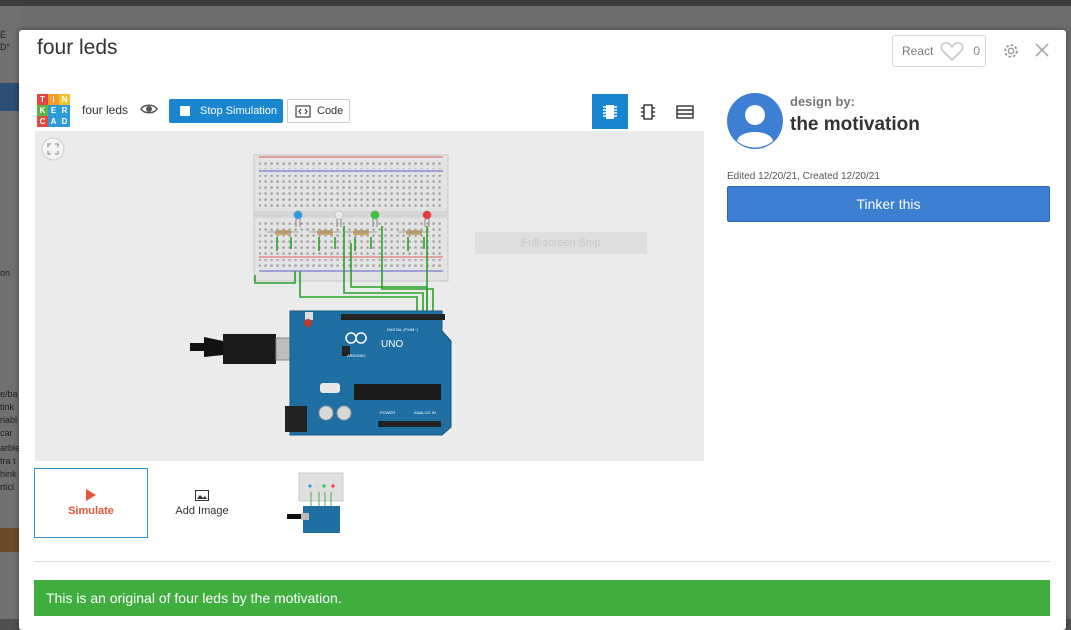  Describe the element at coordinates (53, 121) in the screenshot. I see `logo-letter: A` at that location.